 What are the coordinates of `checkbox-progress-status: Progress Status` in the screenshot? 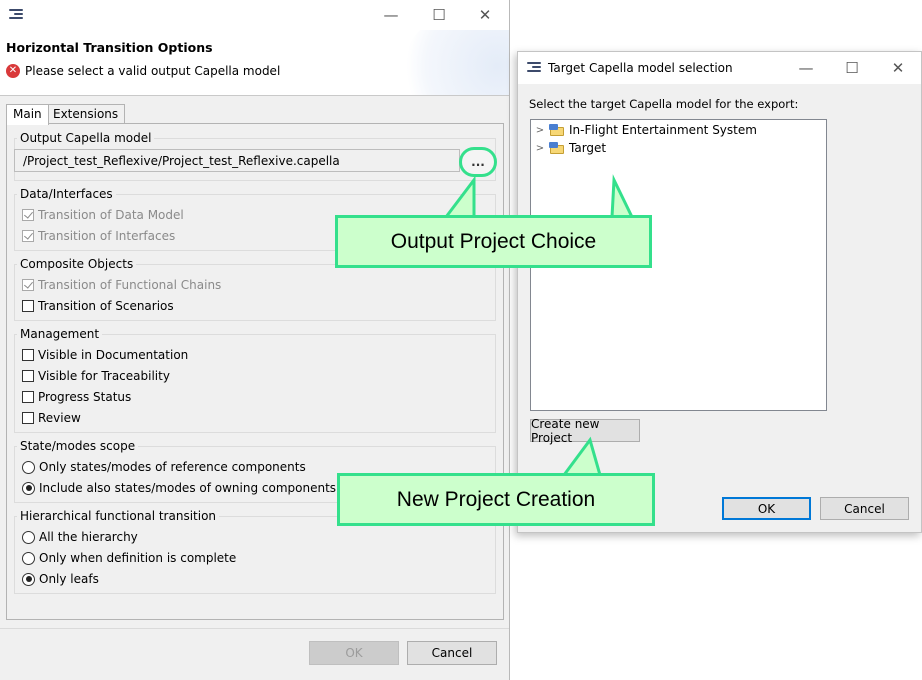 It's located at (76, 397).